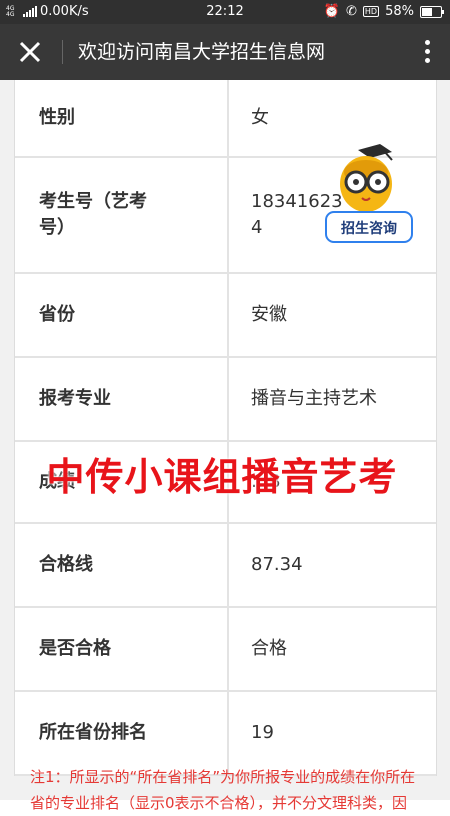  Describe the element at coordinates (262, 732) in the screenshot. I see `row-value: 19` at that location.